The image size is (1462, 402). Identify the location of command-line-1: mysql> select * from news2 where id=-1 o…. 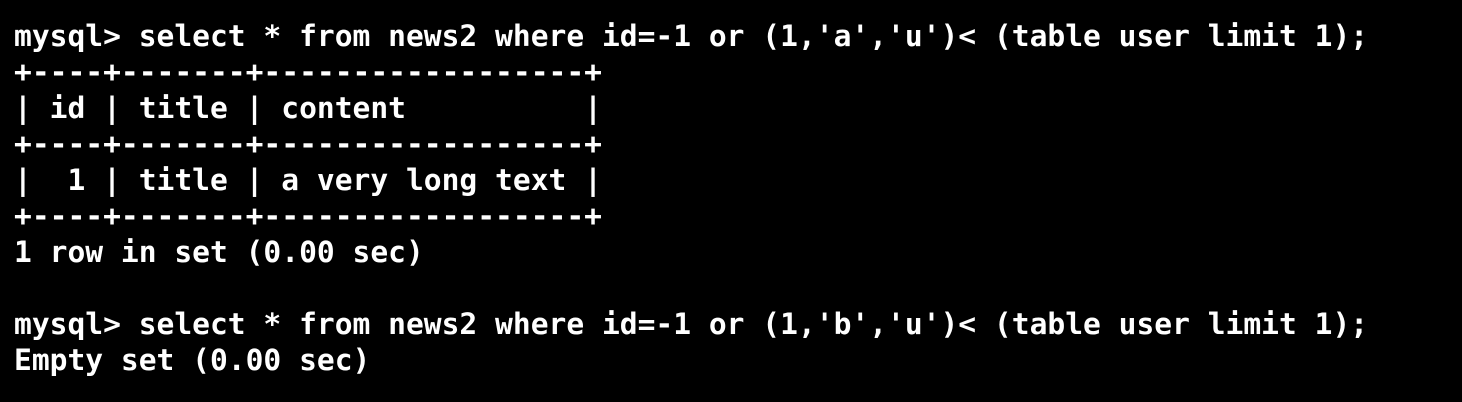
(691, 36).